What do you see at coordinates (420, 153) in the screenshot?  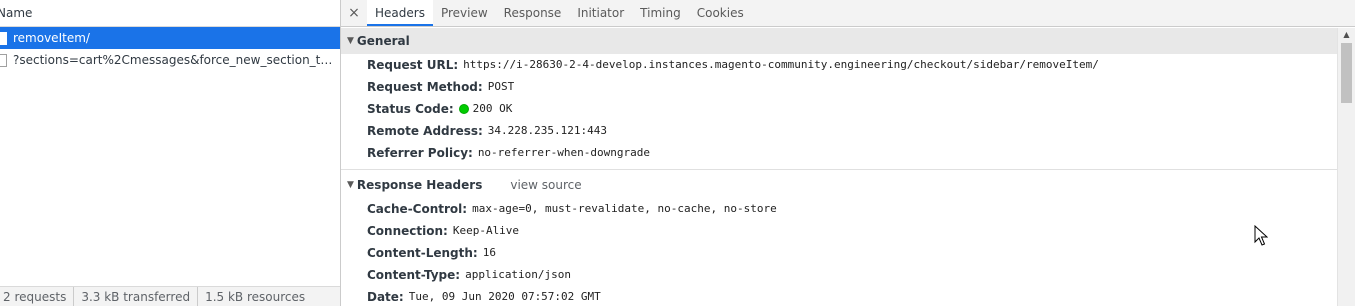 I see `header-key: Referrer Policy:` at bounding box center [420, 153].